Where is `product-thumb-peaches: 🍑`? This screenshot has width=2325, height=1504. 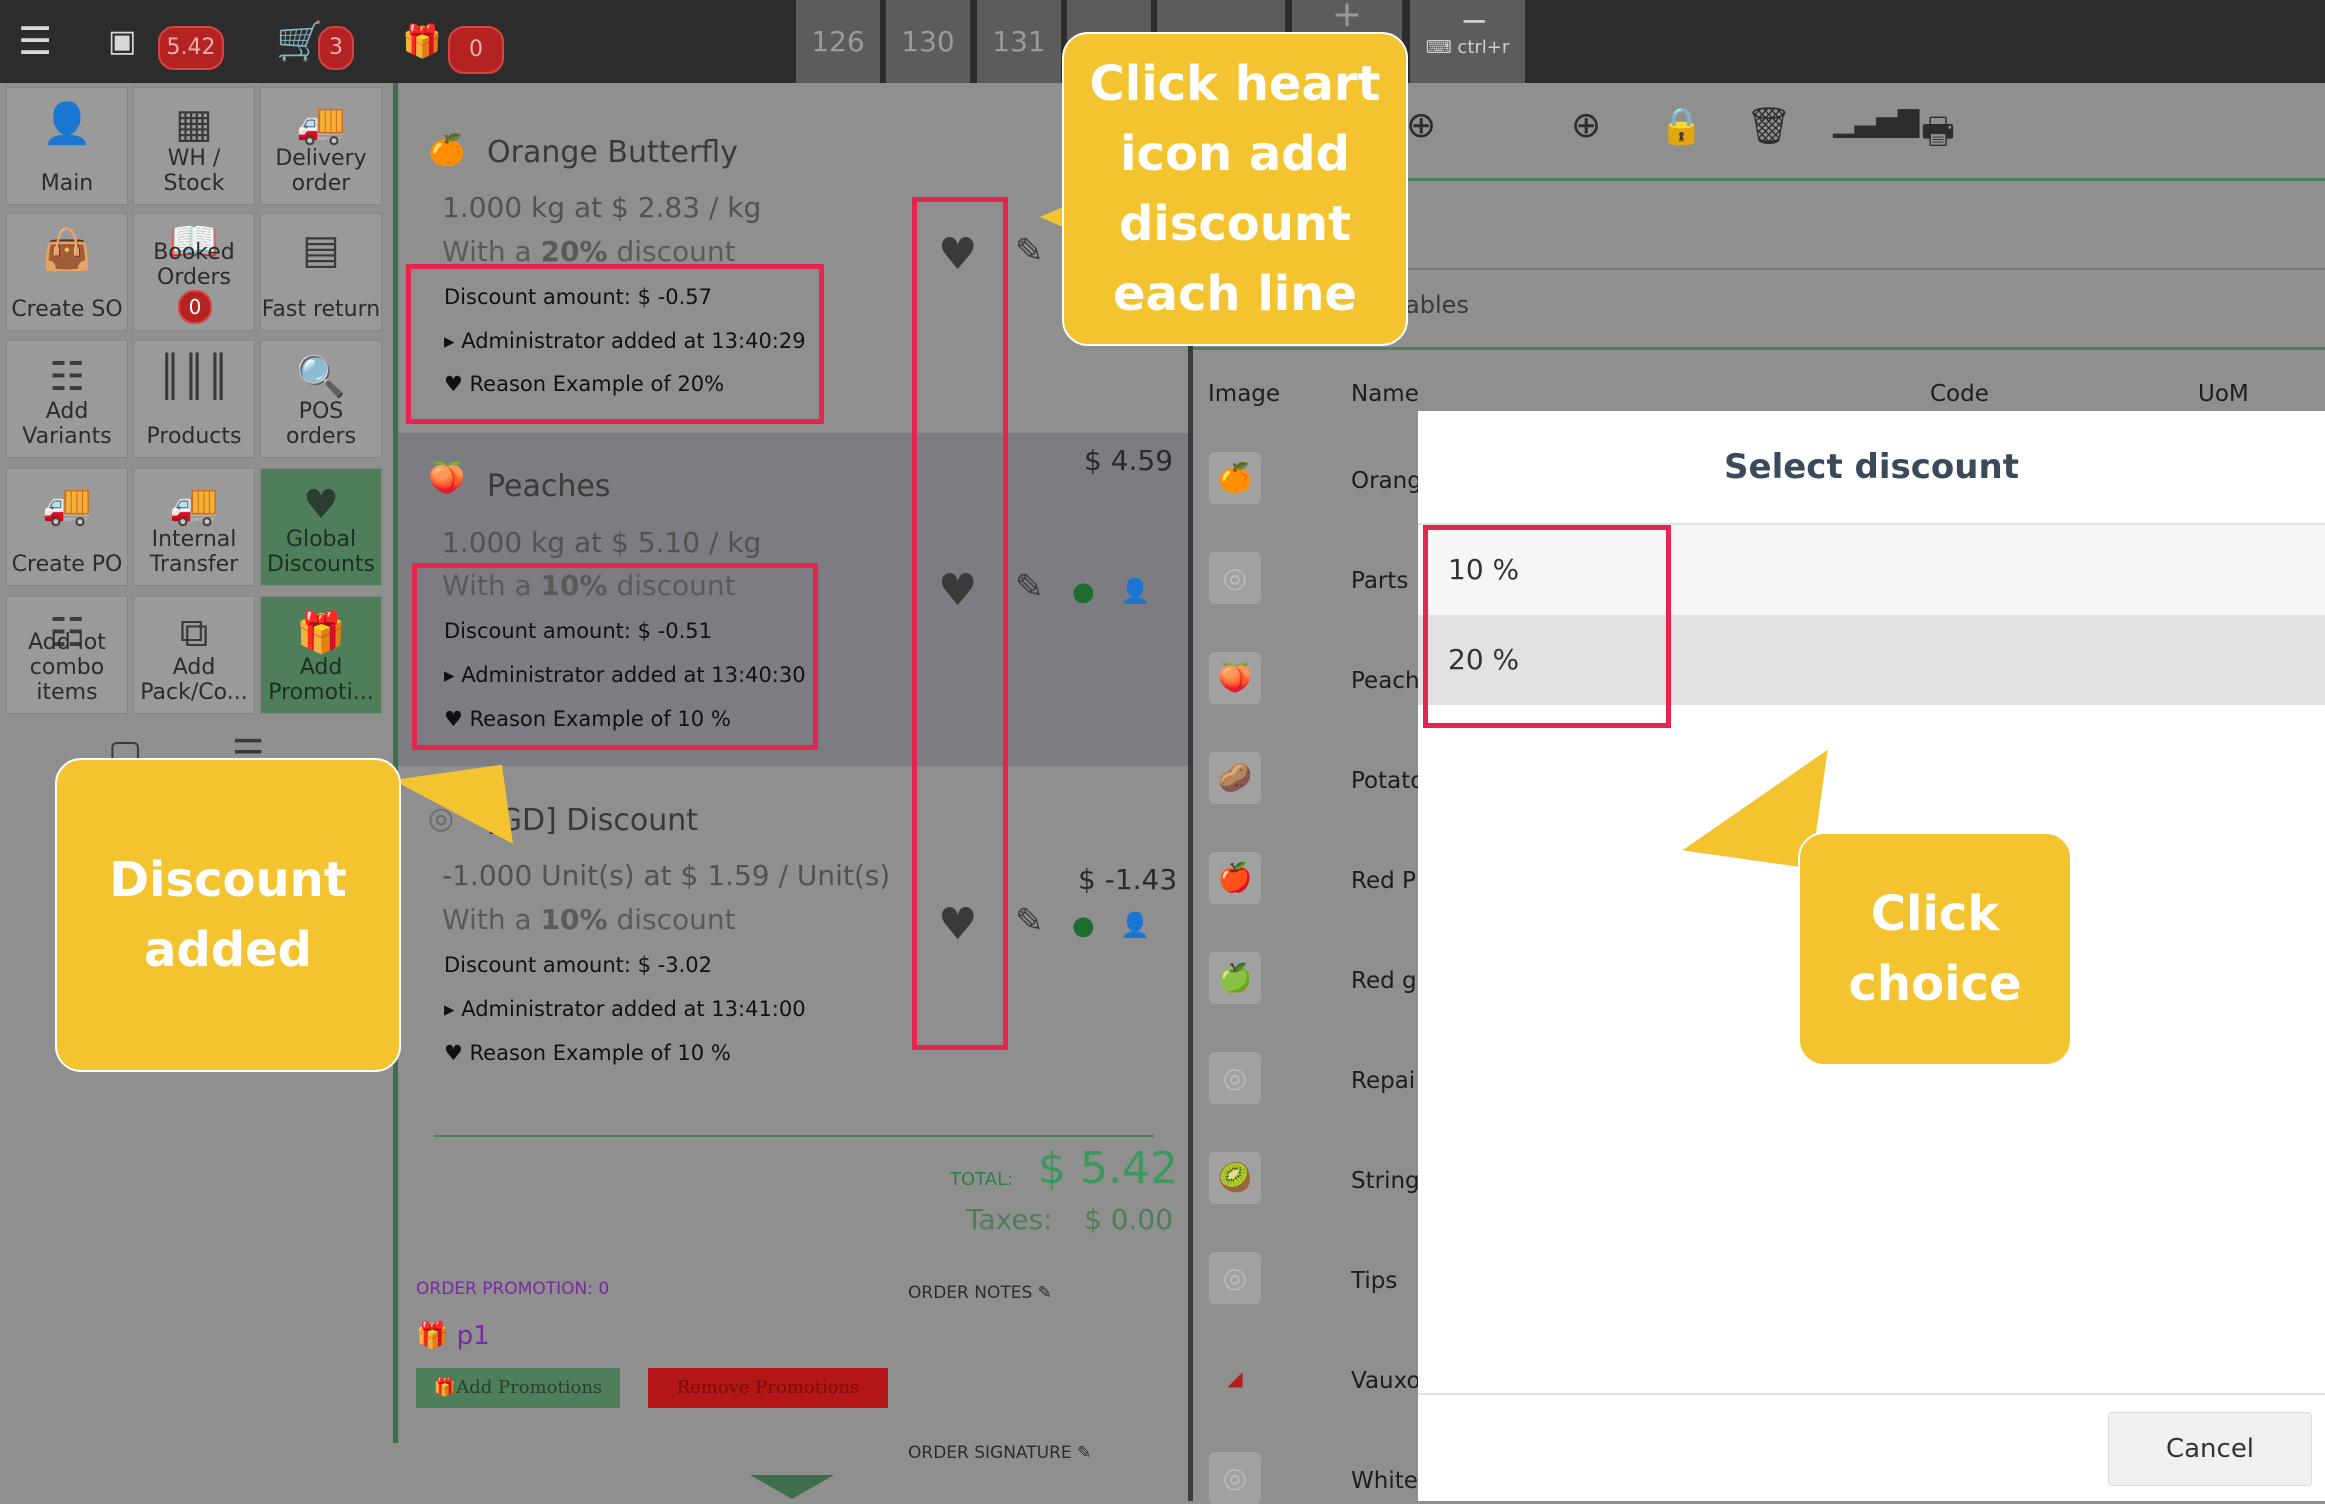
product-thumb-peaches: 🍑 is located at coordinates (447, 478).